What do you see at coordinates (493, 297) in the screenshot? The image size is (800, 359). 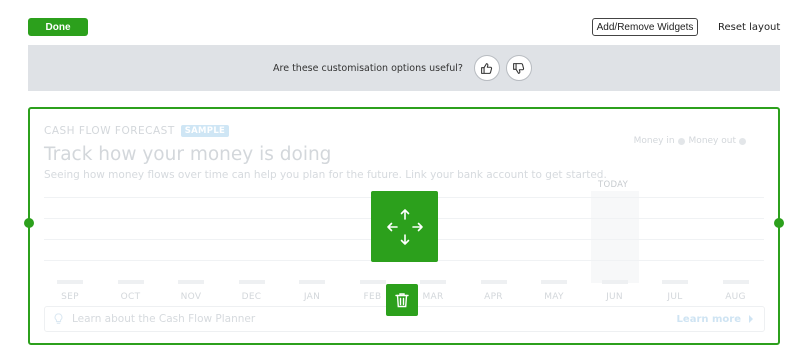 I see `month-label: APR` at bounding box center [493, 297].